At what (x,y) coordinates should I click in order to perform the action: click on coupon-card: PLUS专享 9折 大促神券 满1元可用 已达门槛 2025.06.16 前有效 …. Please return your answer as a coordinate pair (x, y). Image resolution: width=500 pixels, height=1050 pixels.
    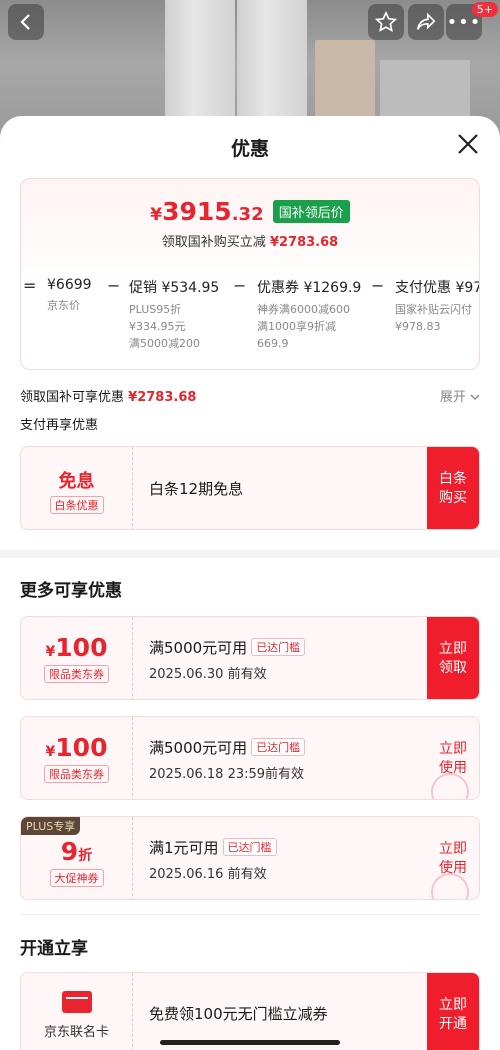
    Looking at the image, I should click on (250, 858).